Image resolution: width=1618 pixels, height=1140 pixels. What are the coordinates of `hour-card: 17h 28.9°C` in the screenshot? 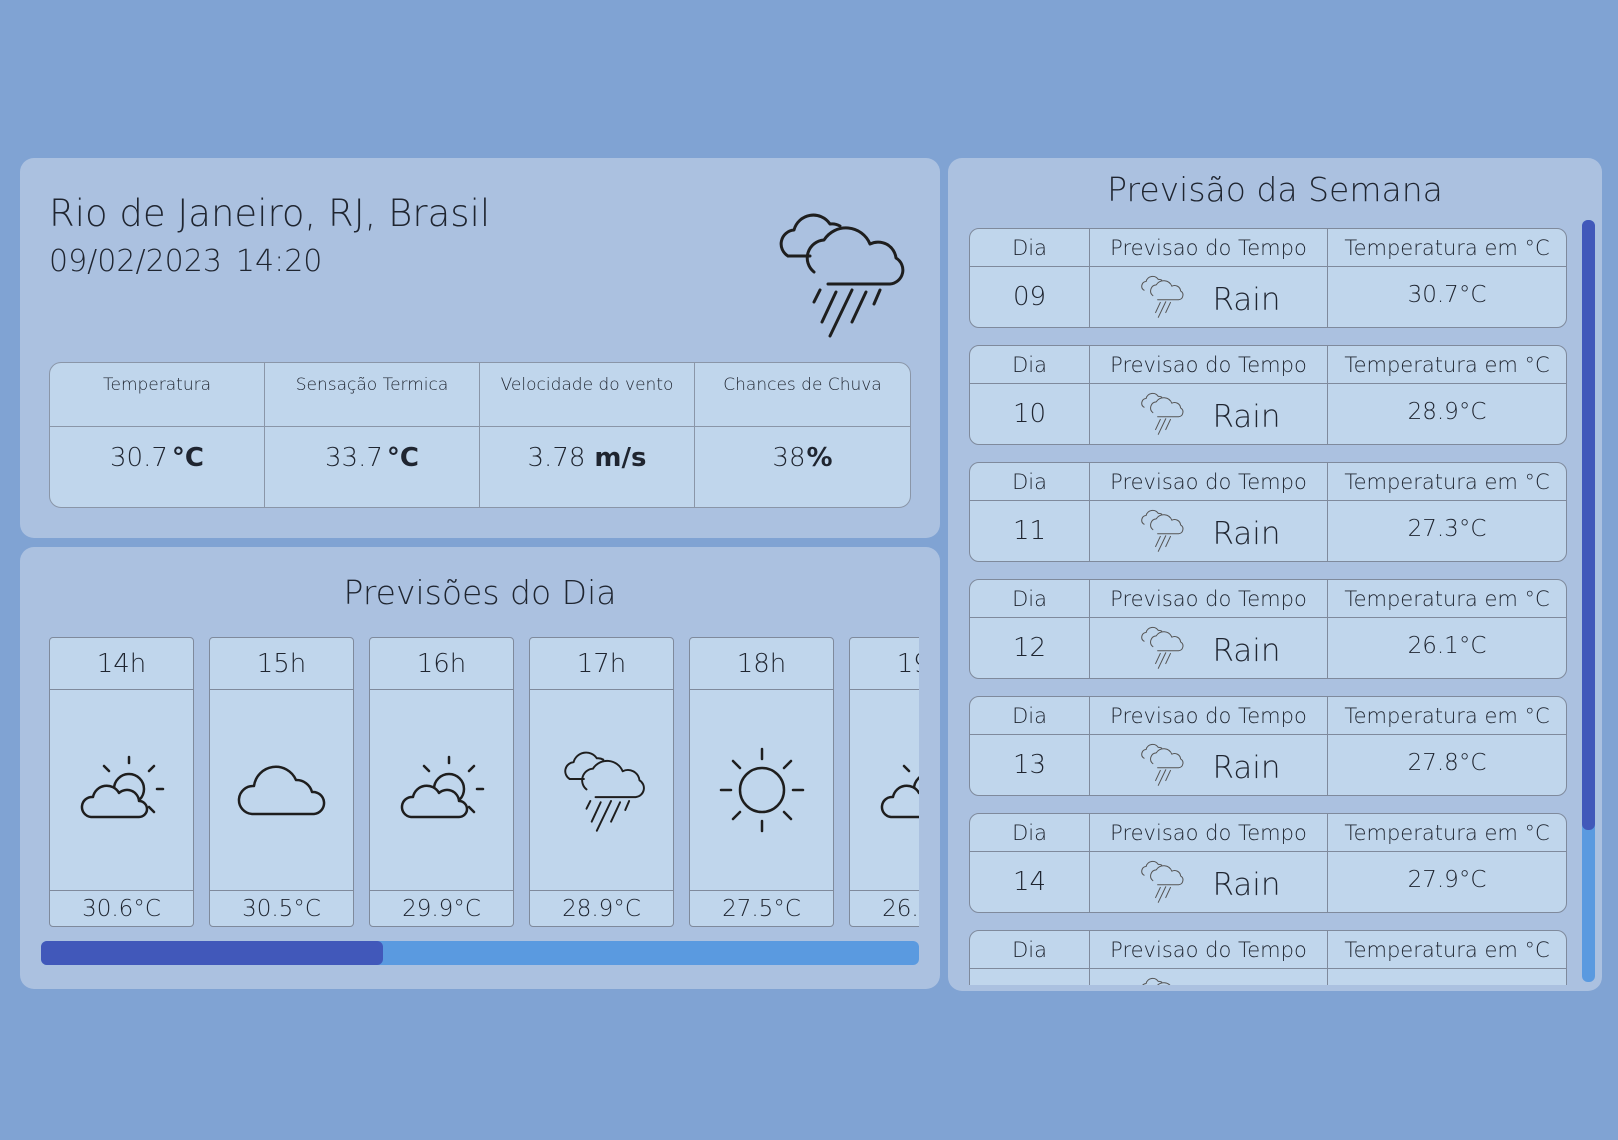 It's located at (601, 782).